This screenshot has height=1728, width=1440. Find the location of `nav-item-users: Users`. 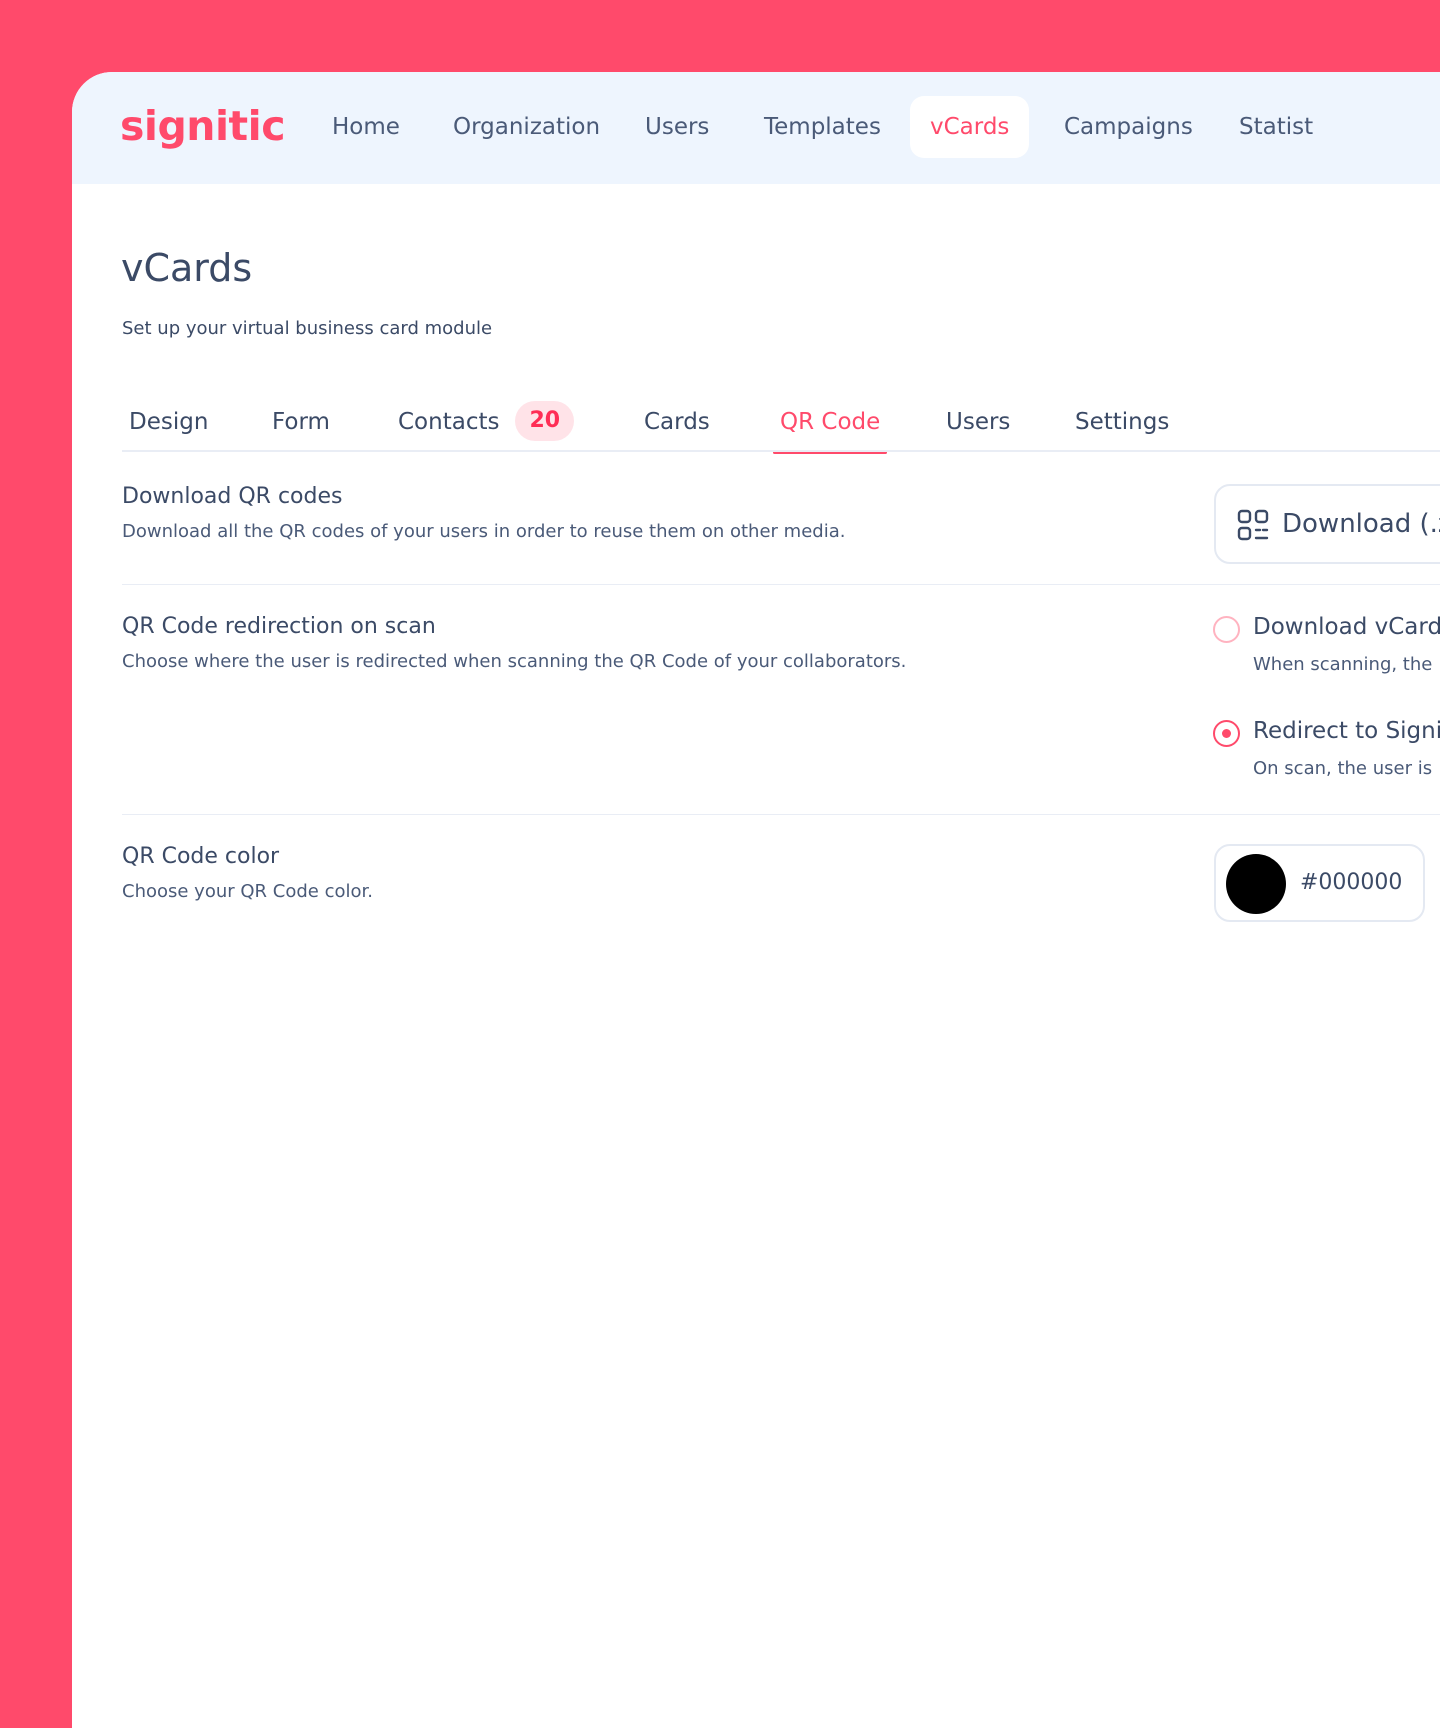

nav-item-users: Users is located at coordinates (677, 127).